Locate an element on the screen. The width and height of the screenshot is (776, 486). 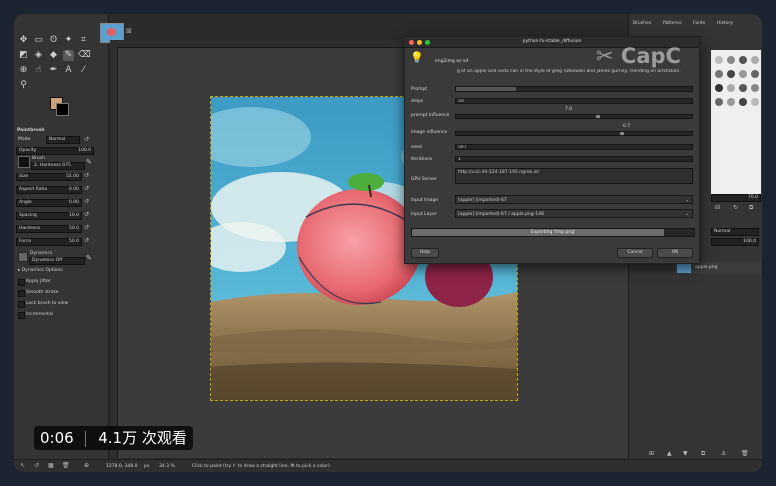
dynamics-select: Dynamics Off is located at coordinates (57, 261).